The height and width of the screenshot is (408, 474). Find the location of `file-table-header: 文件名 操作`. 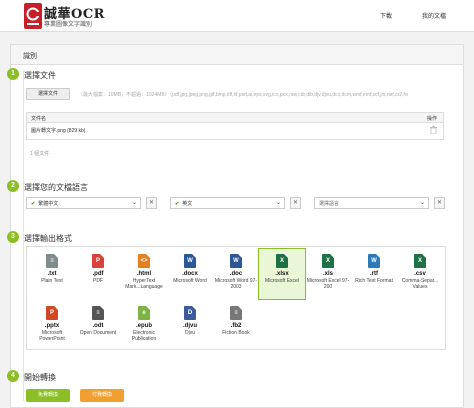

file-table-header: 文件名 操作 is located at coordinates (235, 118).